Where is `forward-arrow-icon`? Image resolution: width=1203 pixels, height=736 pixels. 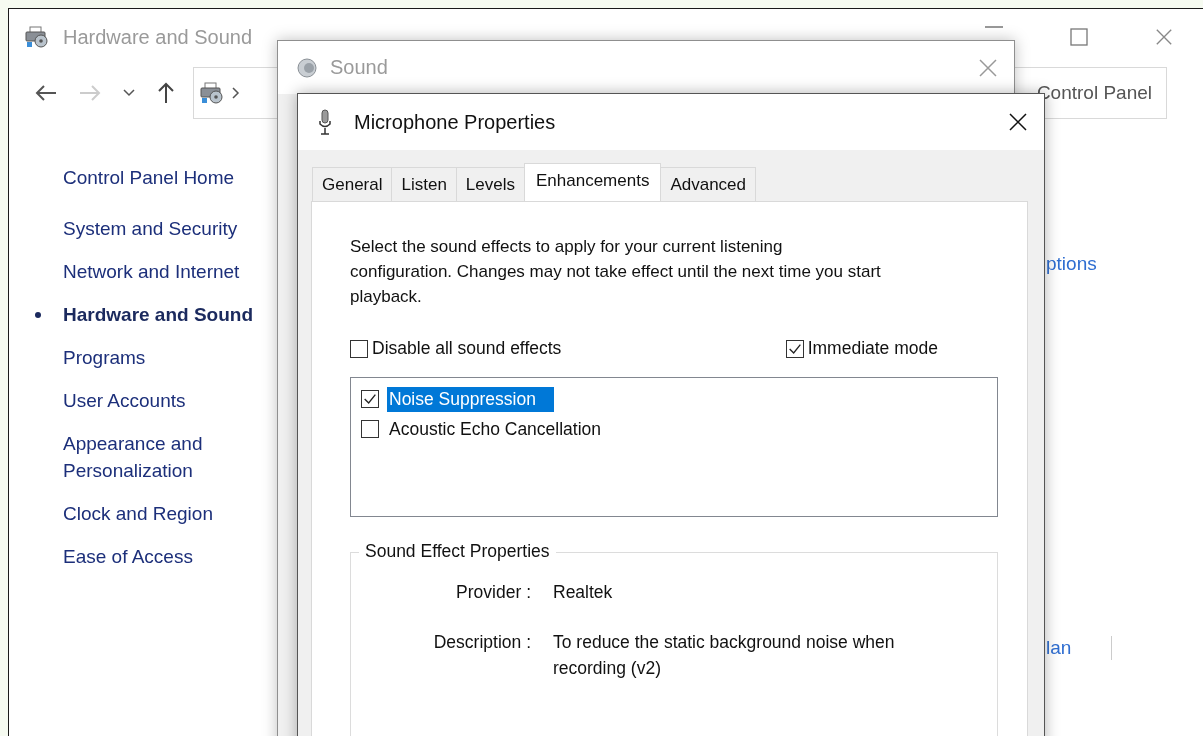
forward-arrow-icon is located at coordinates (90, 93).